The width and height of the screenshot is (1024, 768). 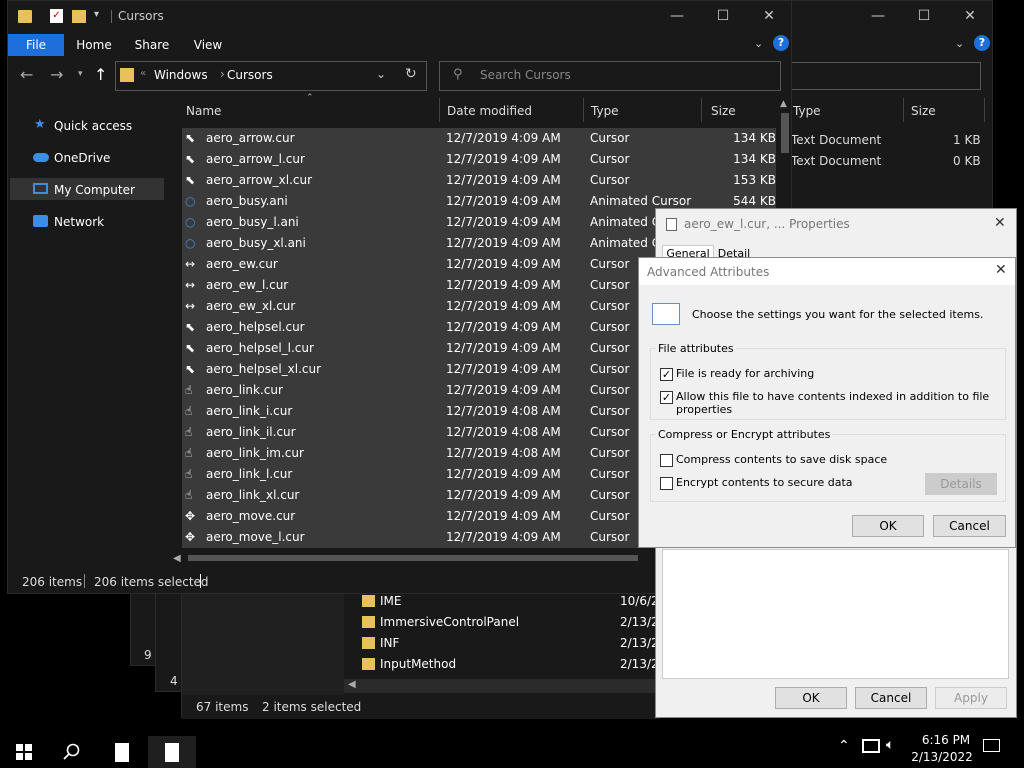 I want to click on column-date: Date modified, so click(x=489, y=111).